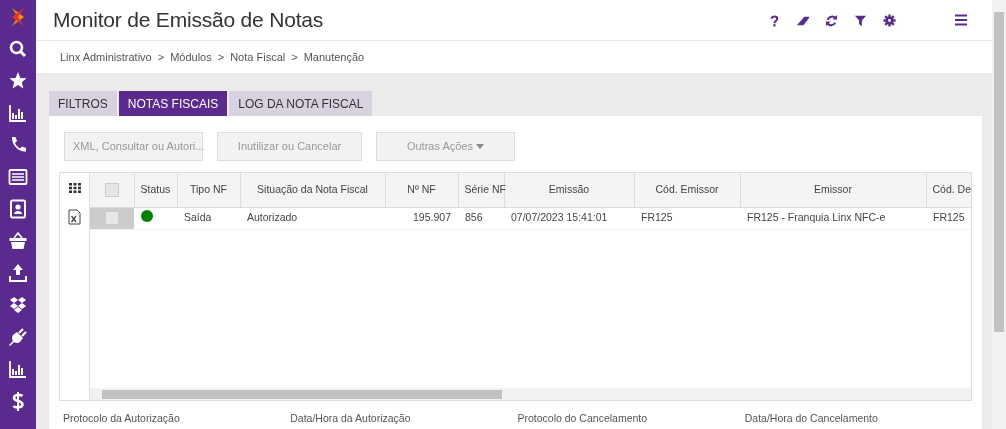 This screenshot has height=429, width=1006. I want to click on field-label: Data/Hora do Cancelamento, so click(811, 418).